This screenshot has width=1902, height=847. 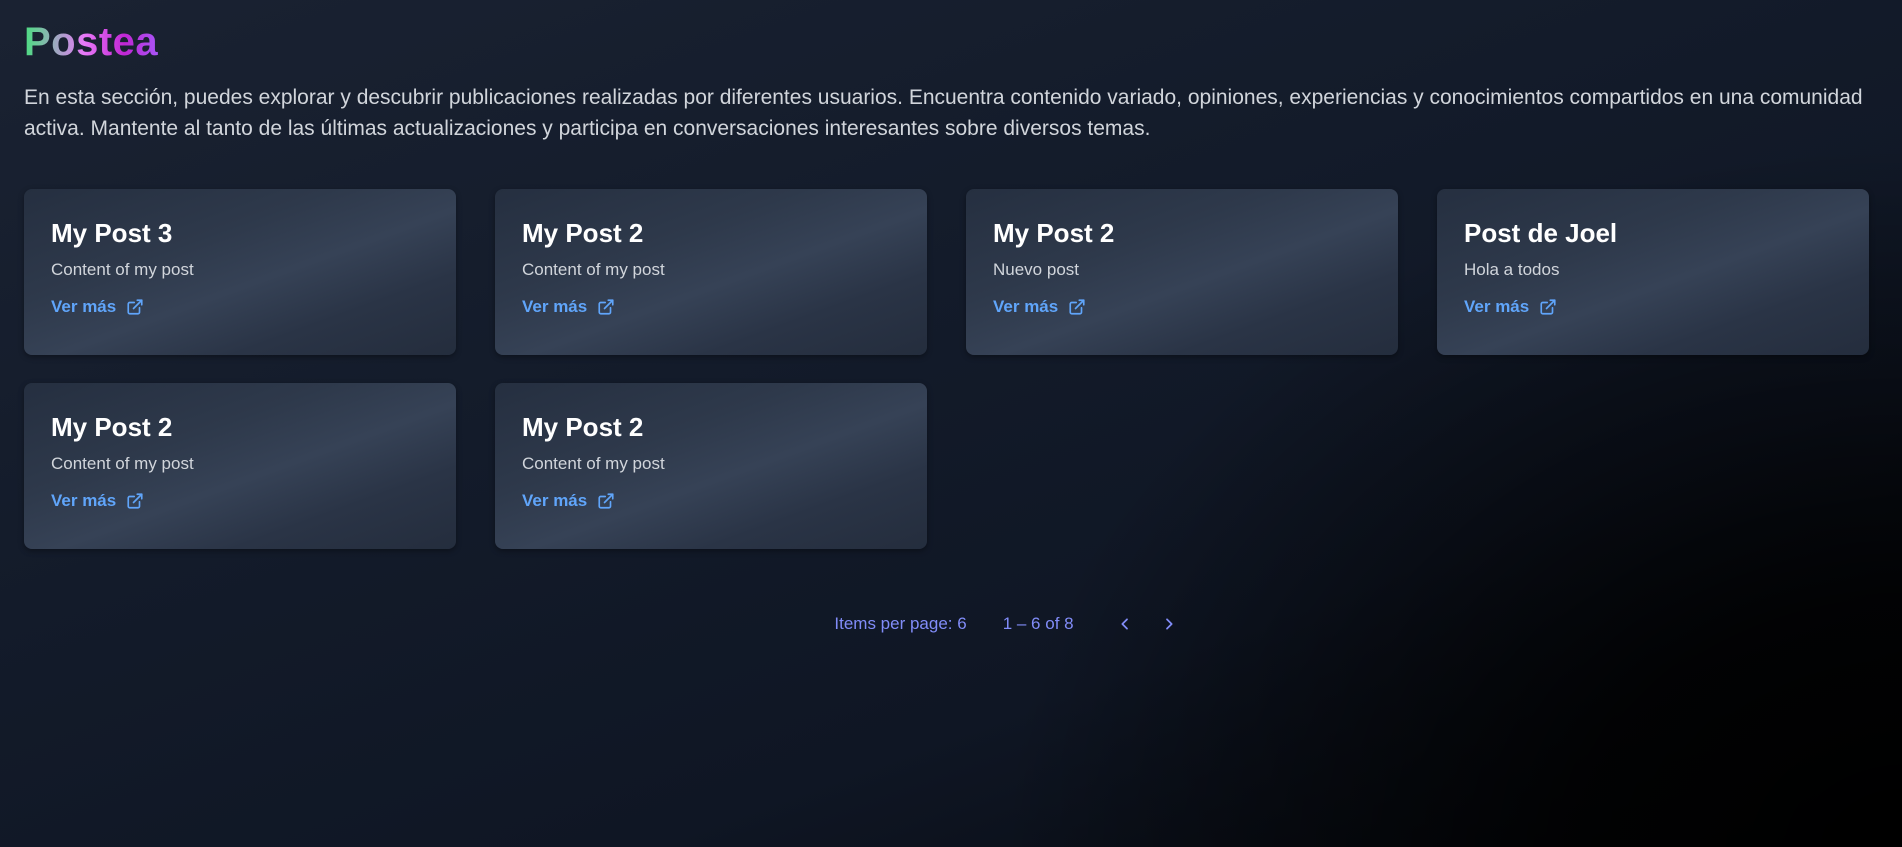 What do you see at coordinates (112, 233) in the screenshot?
I see `post-title: My Post 3` at bounding box center [112, 233].